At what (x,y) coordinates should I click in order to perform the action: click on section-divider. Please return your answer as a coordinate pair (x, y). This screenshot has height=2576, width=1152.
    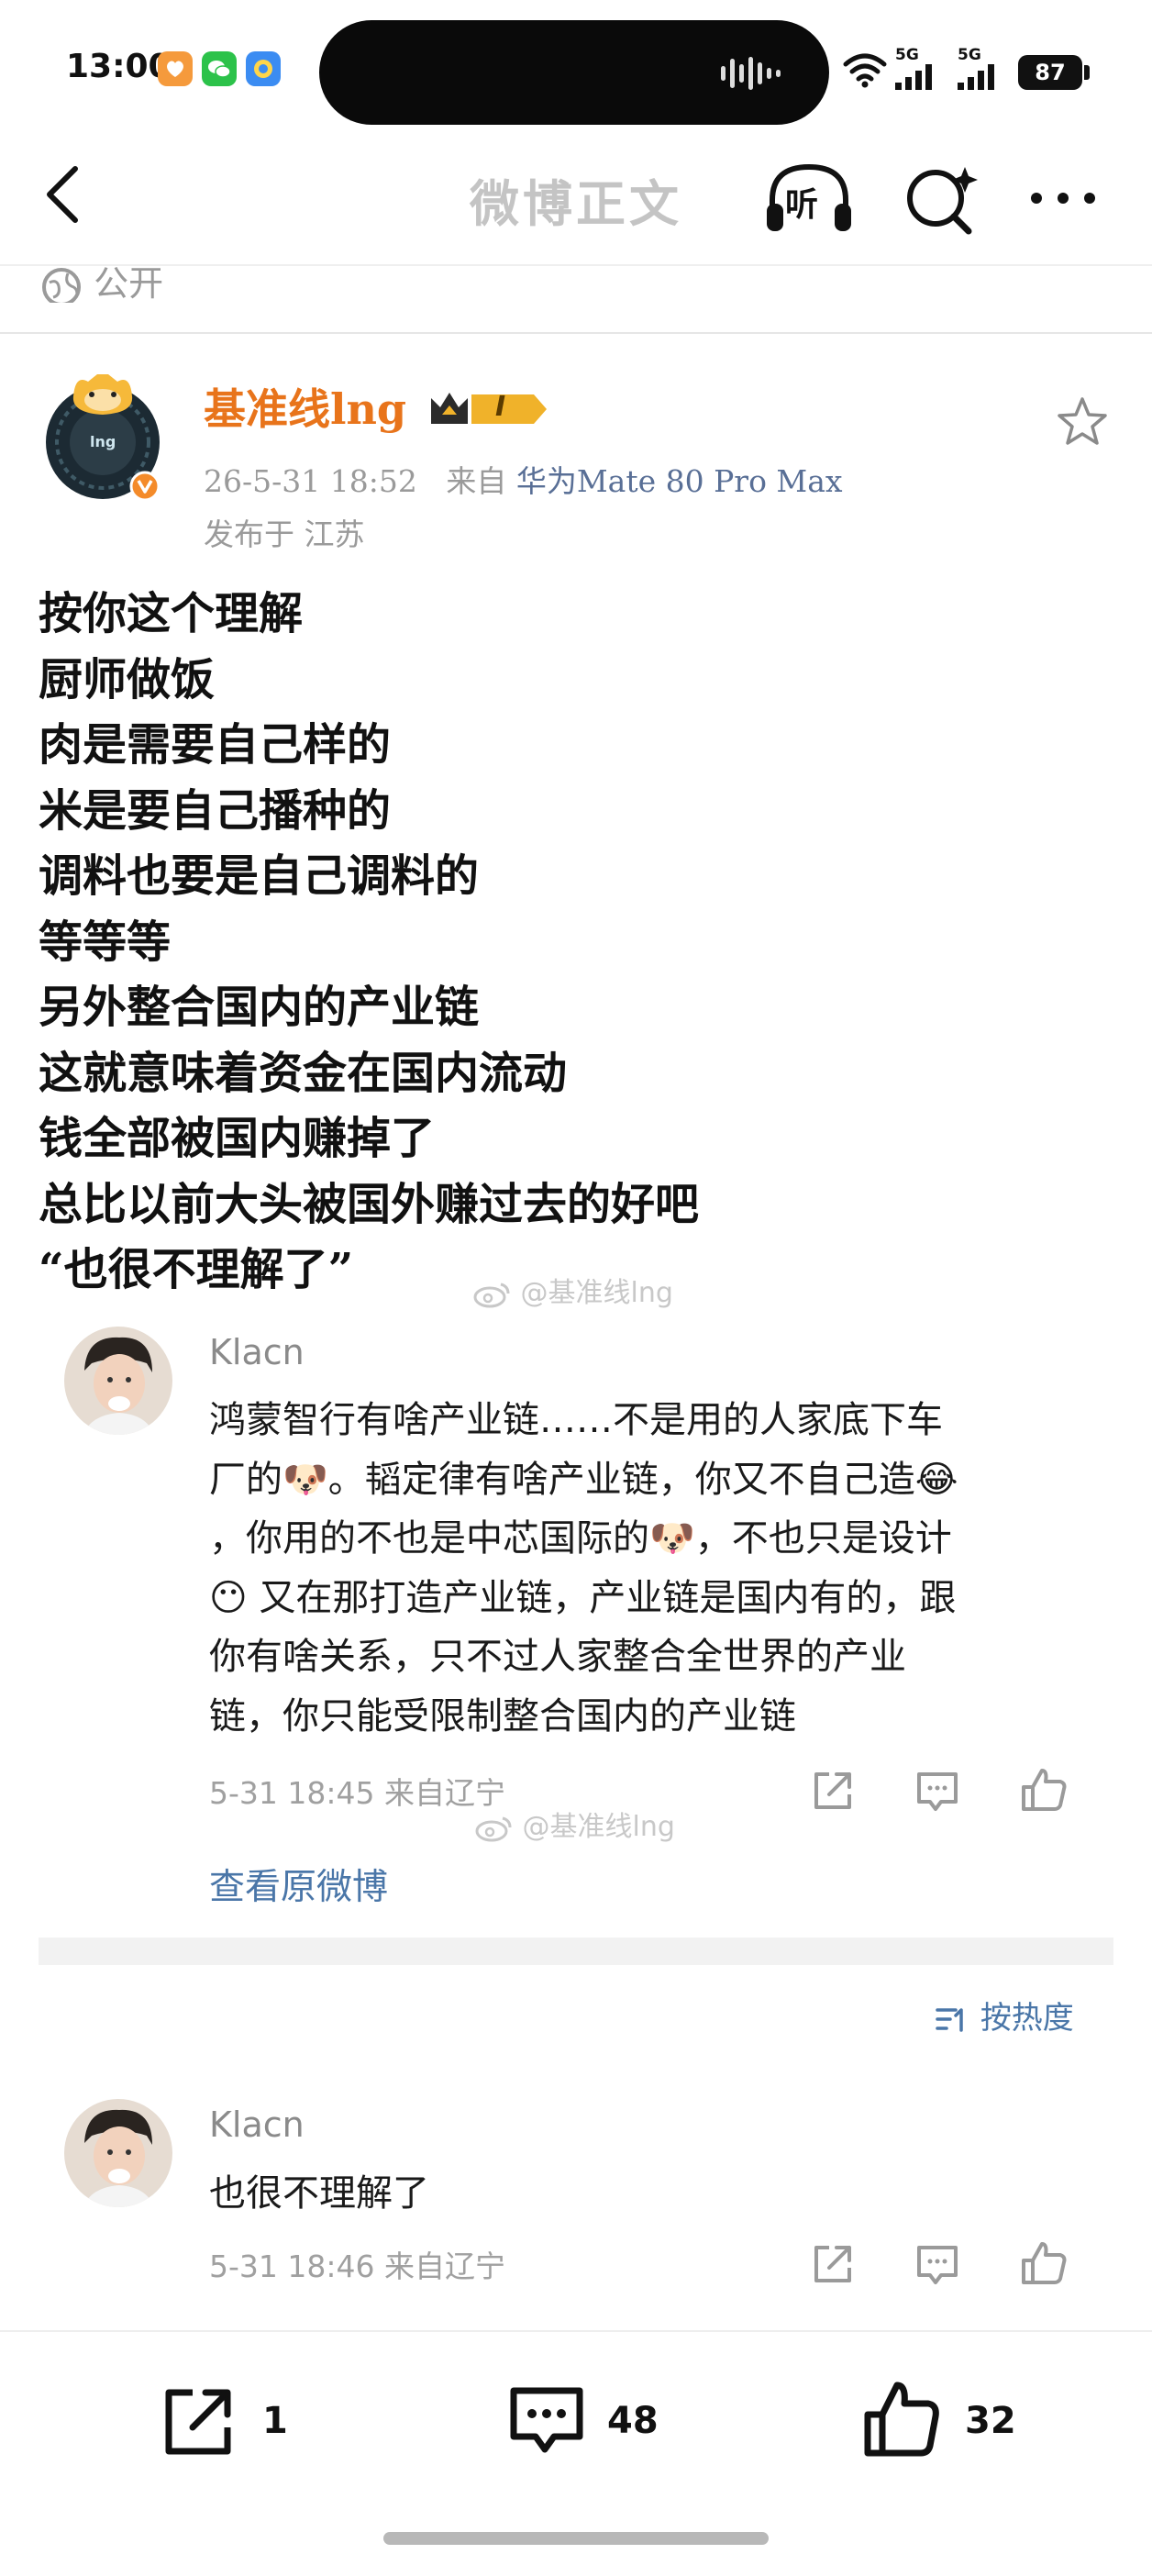
    Looking at the image, I should click on (576, 333).